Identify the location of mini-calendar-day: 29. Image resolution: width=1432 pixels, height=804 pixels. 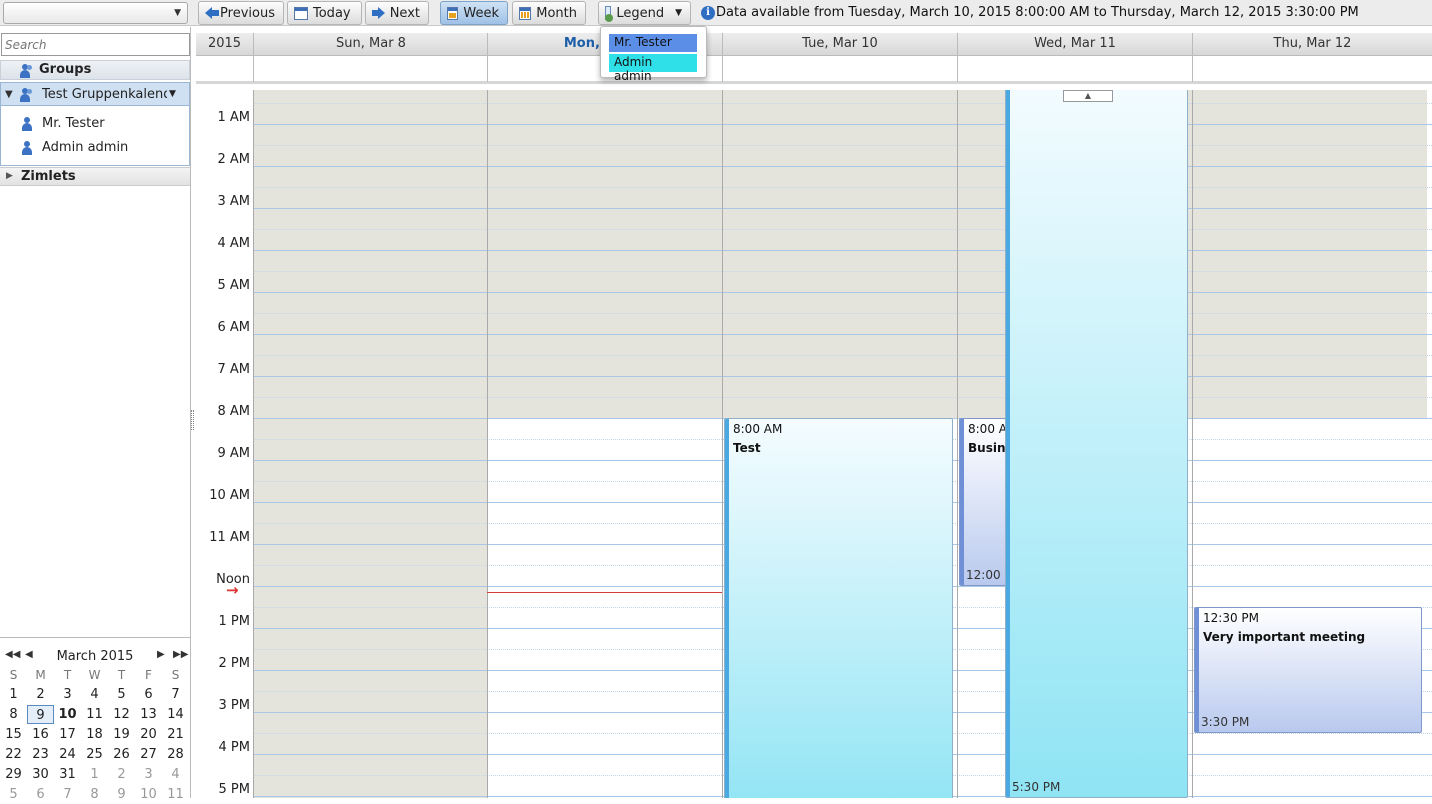
(13, 774).